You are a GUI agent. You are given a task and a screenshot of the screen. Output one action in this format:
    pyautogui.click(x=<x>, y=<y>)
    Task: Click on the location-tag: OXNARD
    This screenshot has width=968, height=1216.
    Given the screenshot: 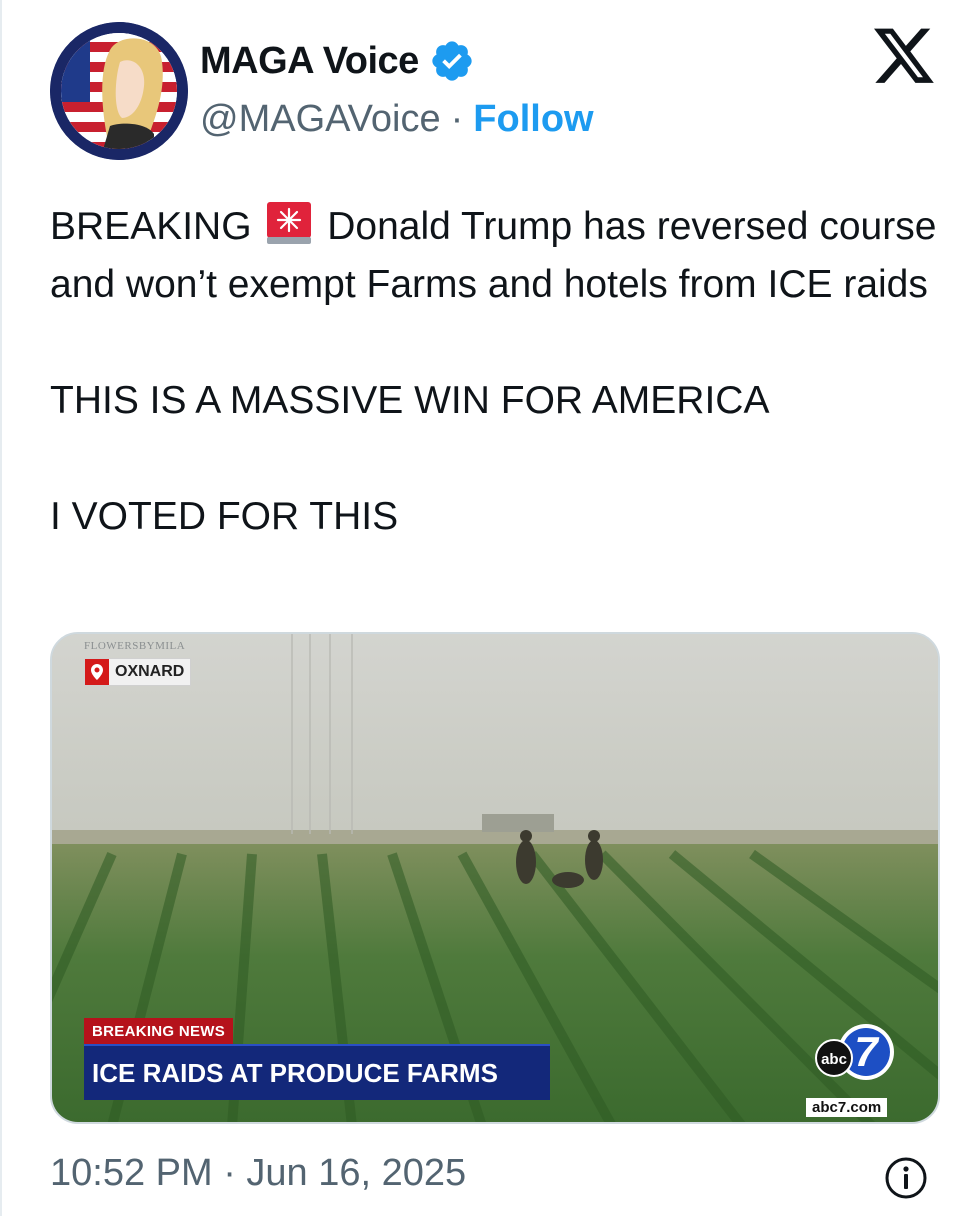 What is the action you would take?
    pyautogui.click(x=138, y=672)
    